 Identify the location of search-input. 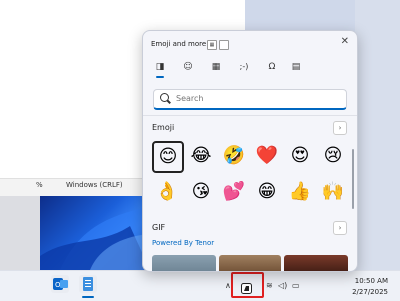
(256, 98).